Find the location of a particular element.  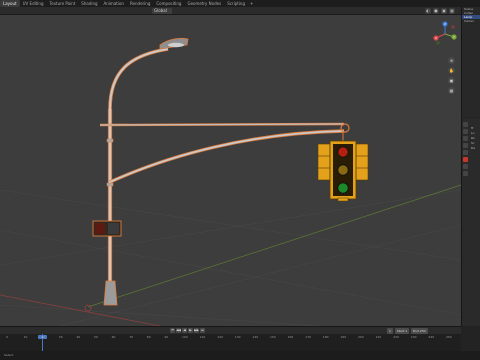

material-props-icon is located at coordinates (465, 173).